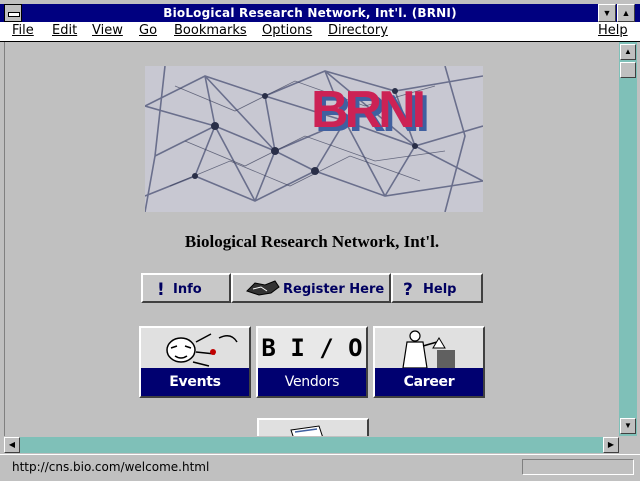 The image size is (640, 481). I want to click on help-button: ? Help, so click(437, 288).